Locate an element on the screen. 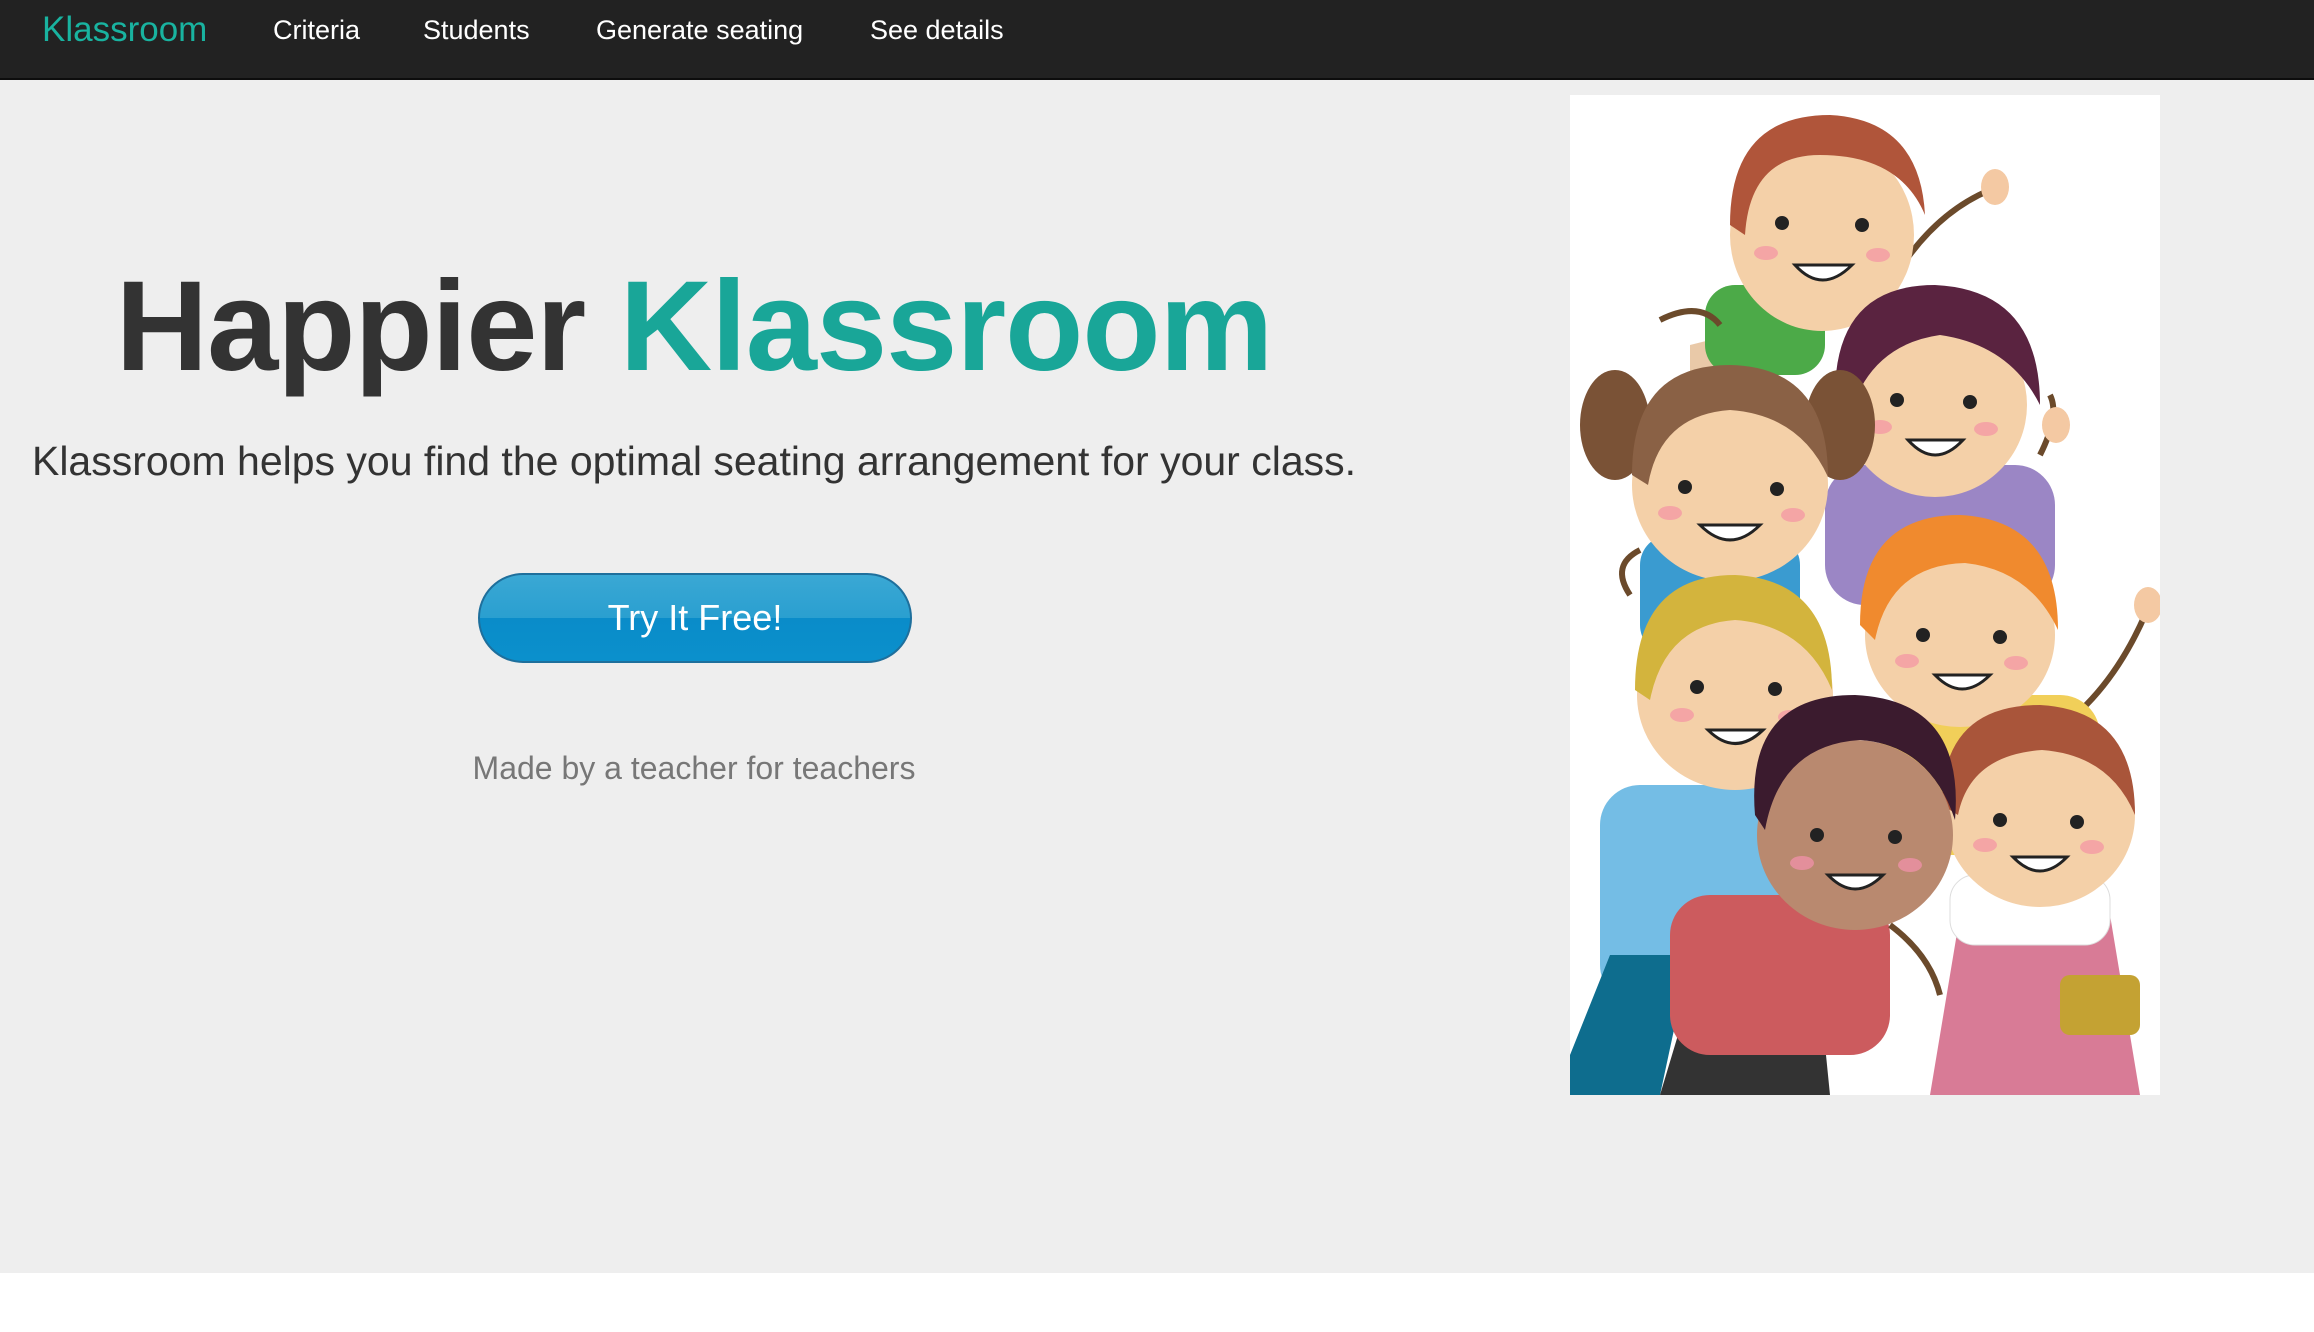 Image resolution: width=2314 pixels, height=1332 pixels. hero-tagline: Made by a teacher for teachers is located at coordinates (694, 768).